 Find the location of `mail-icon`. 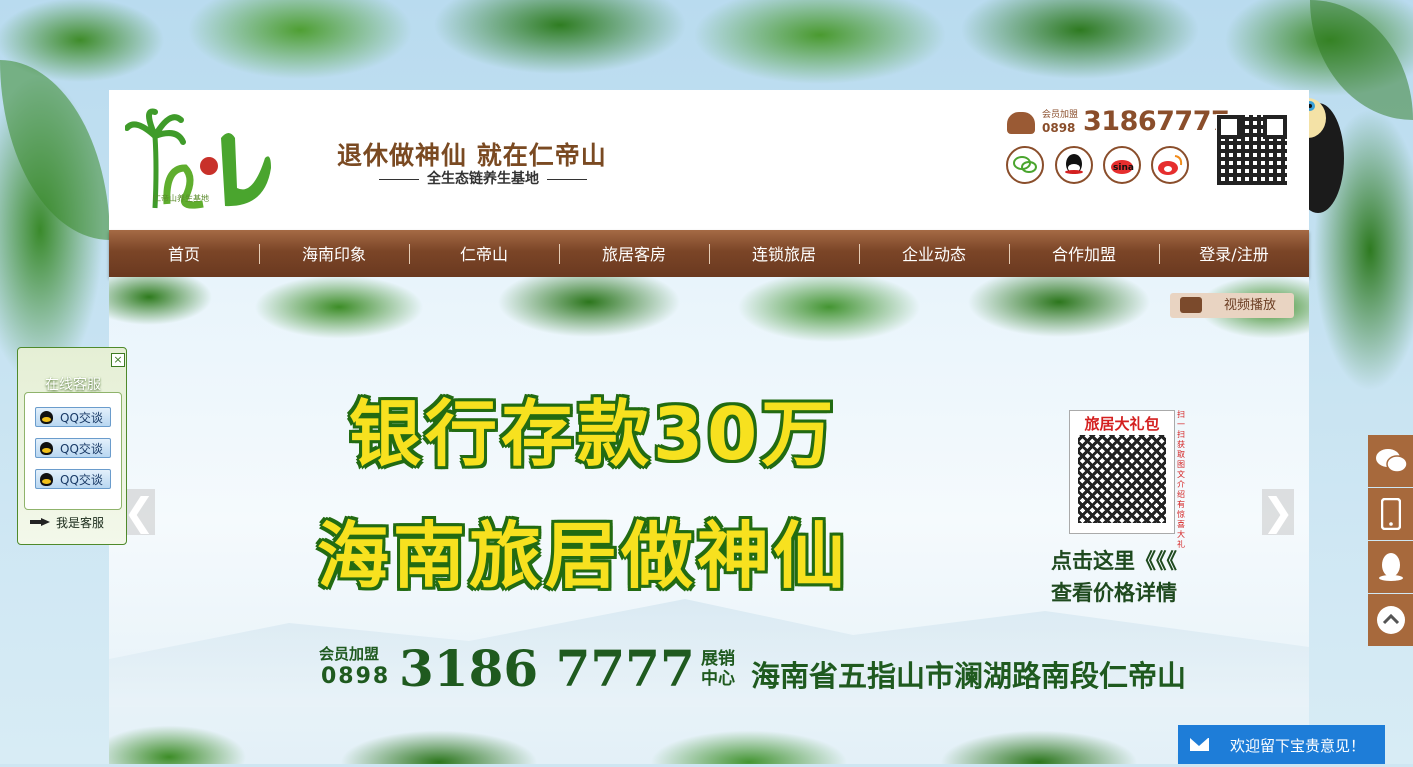

mail-icon is located at coordinates (1199, 744).